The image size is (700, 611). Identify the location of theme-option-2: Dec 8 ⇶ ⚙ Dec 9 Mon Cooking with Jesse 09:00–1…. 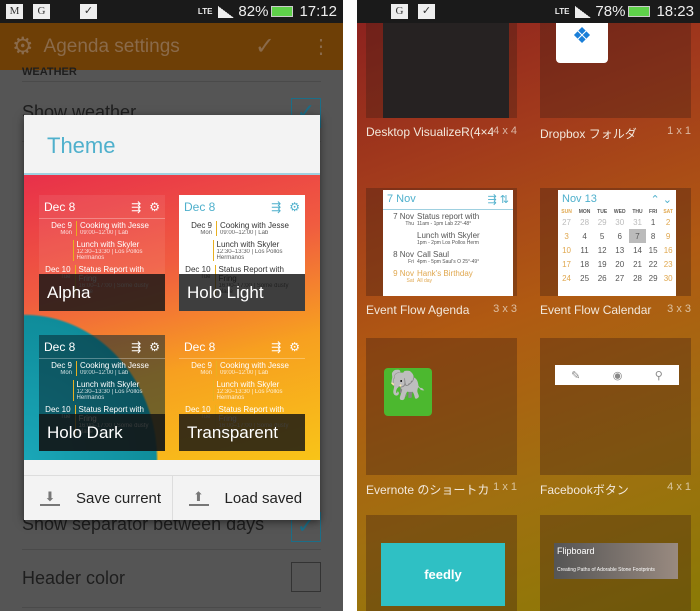
(102, 393).